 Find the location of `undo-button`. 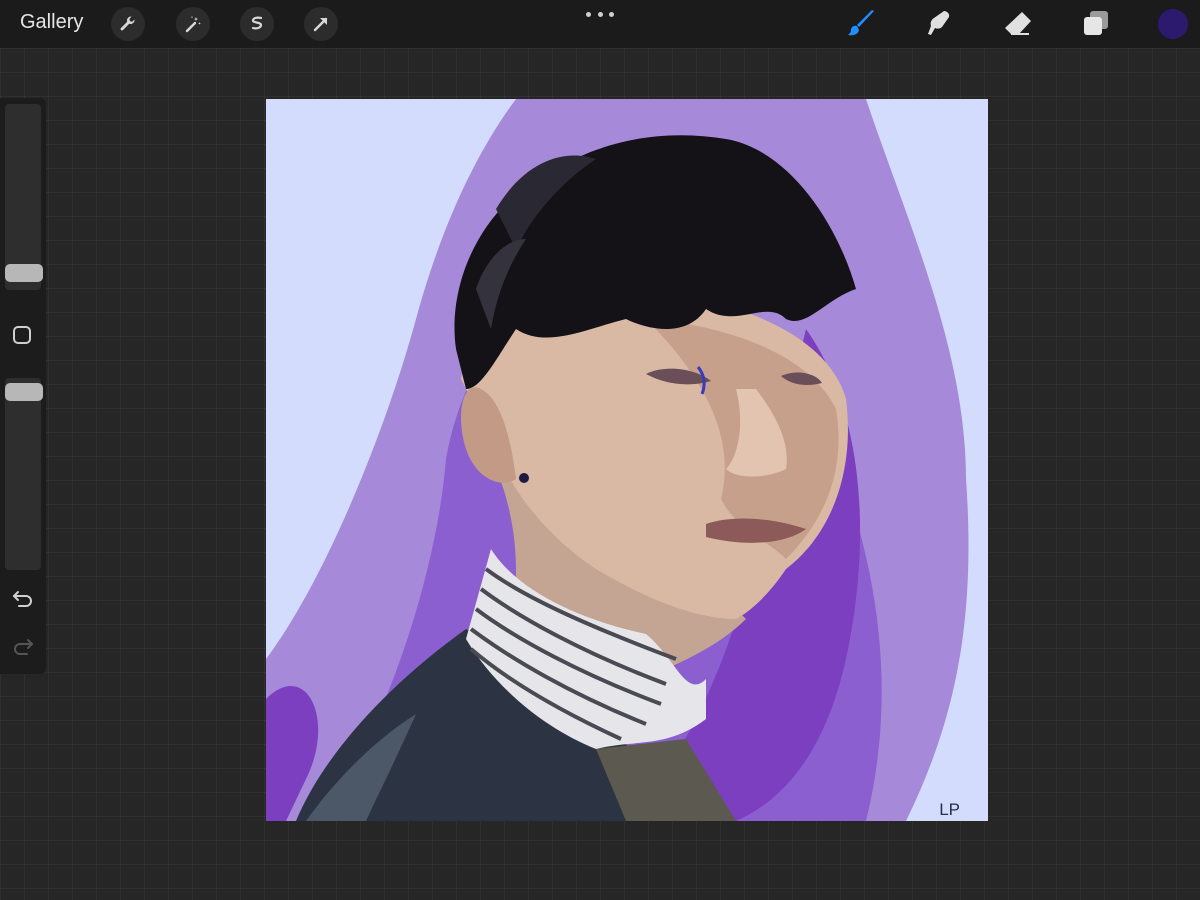

undo-button is located at coordinates (23, 598).